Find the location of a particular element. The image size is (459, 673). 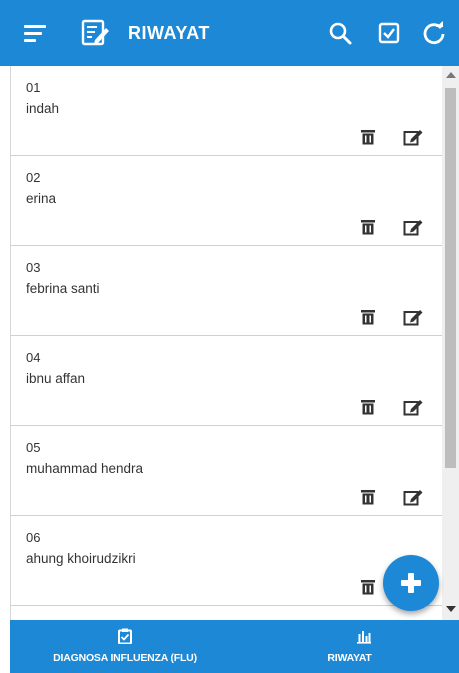

item-number: 02 is located at coordinates (33, 177).